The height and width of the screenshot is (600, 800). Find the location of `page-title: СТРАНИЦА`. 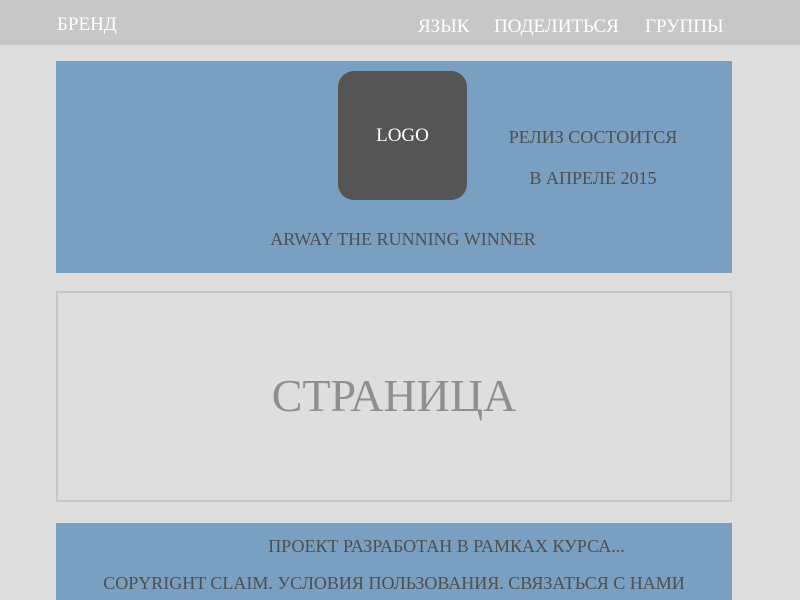

page-title: СТРАНИЦА is located at coordinates (394, 395).